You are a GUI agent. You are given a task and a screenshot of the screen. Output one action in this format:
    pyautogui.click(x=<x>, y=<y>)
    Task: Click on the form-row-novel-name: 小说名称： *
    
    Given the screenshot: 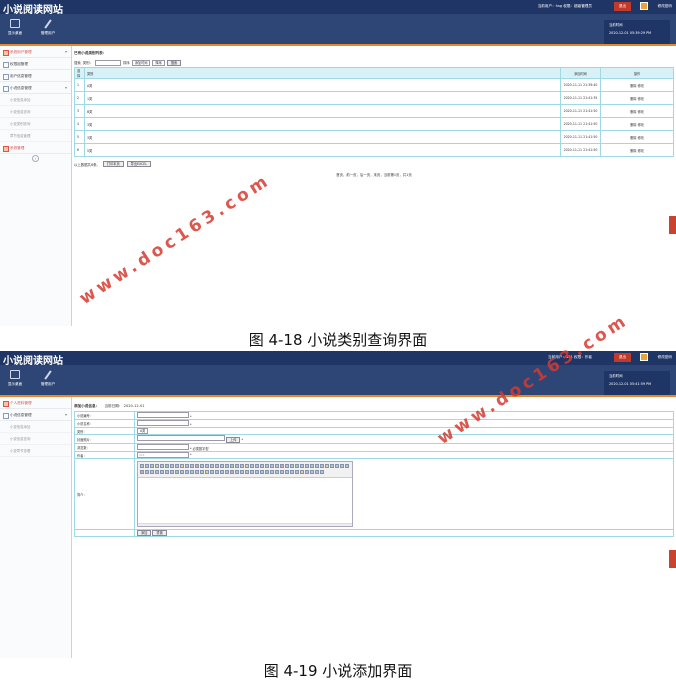 What is the action you would take?
    pyautogui.click(x=374, y=423)
    